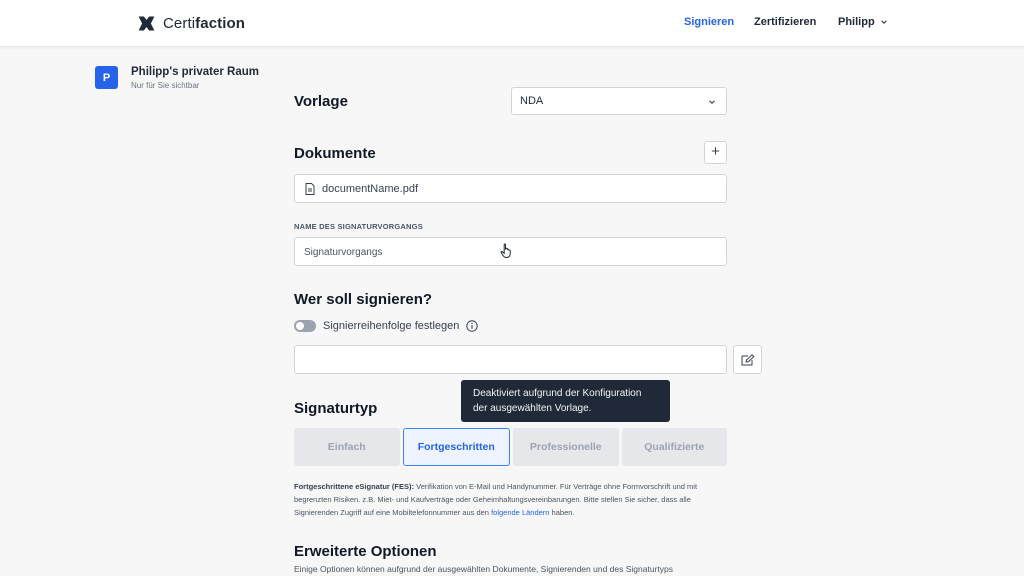  Describe the element at coordinates (305, 326) in the screenshot. I see `signing-order-toggle` at that location.